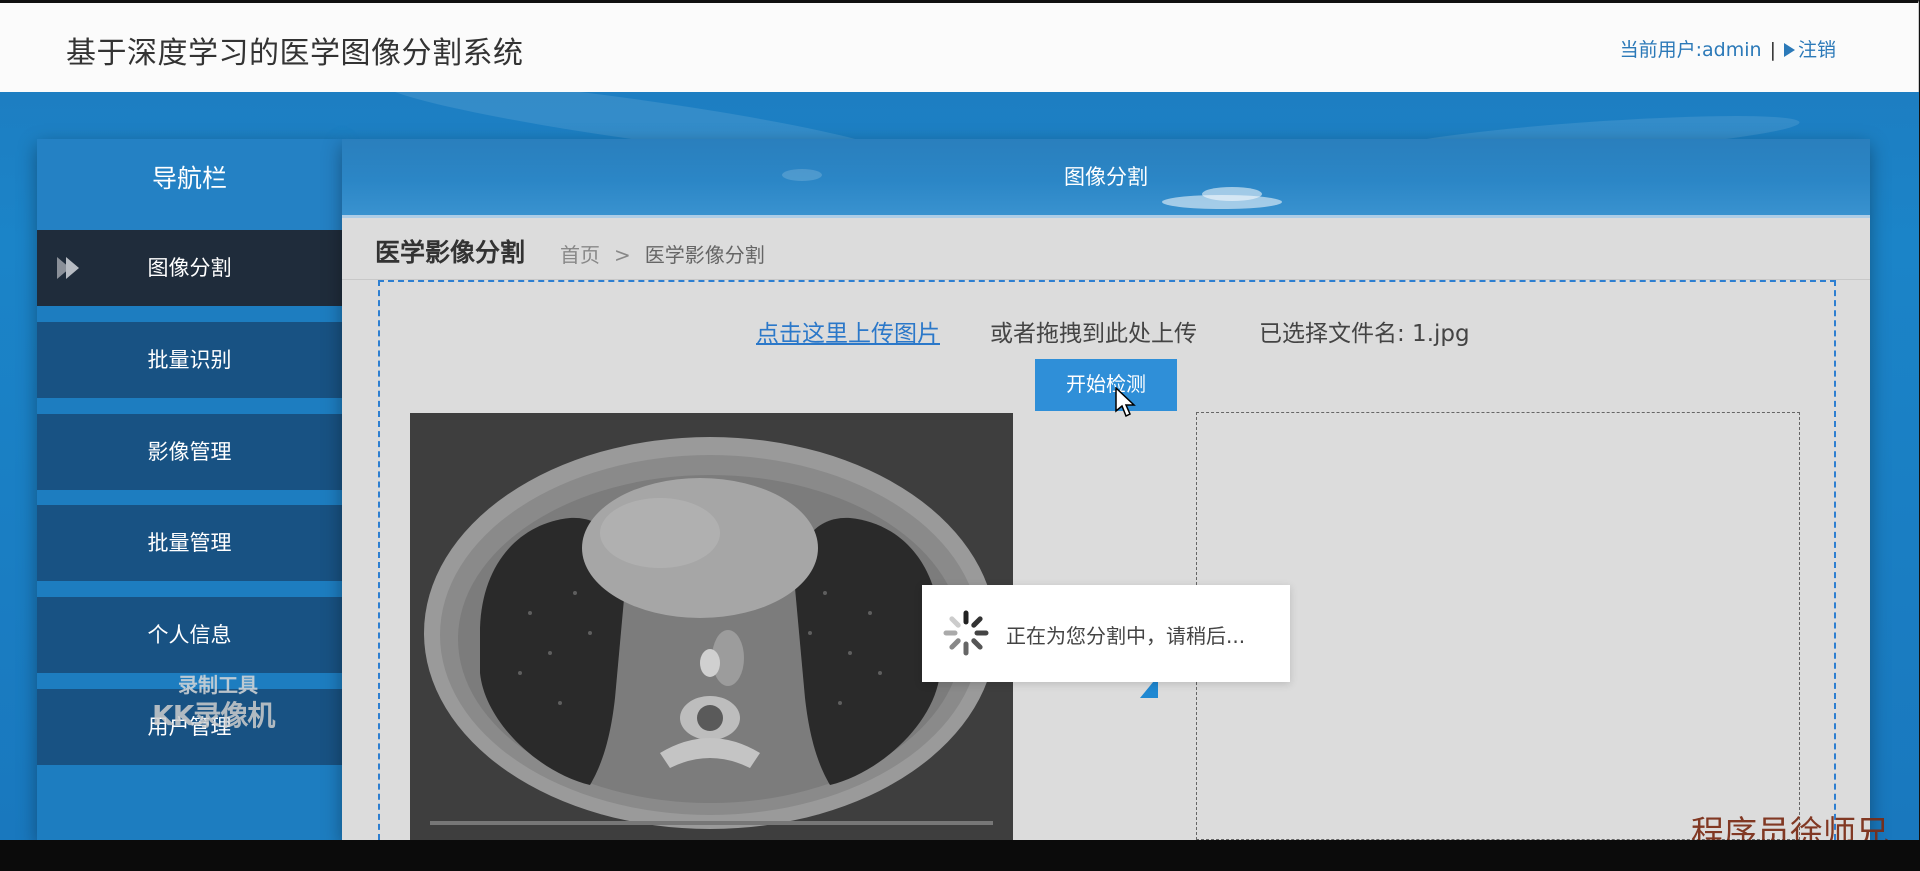 The image size is (1920, 871). I want to click on double-arrow-icon, so click(70, 268).